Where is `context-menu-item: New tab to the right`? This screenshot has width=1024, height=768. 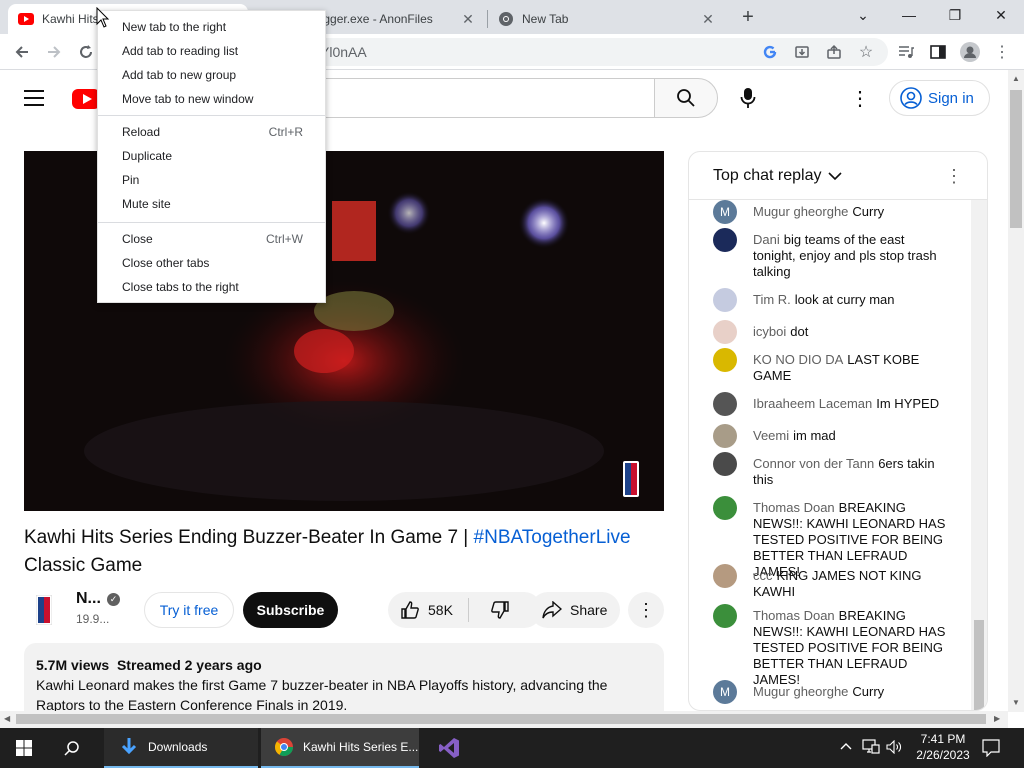
context-menu-item: New tab to the right is located at coordinates (211, 27).